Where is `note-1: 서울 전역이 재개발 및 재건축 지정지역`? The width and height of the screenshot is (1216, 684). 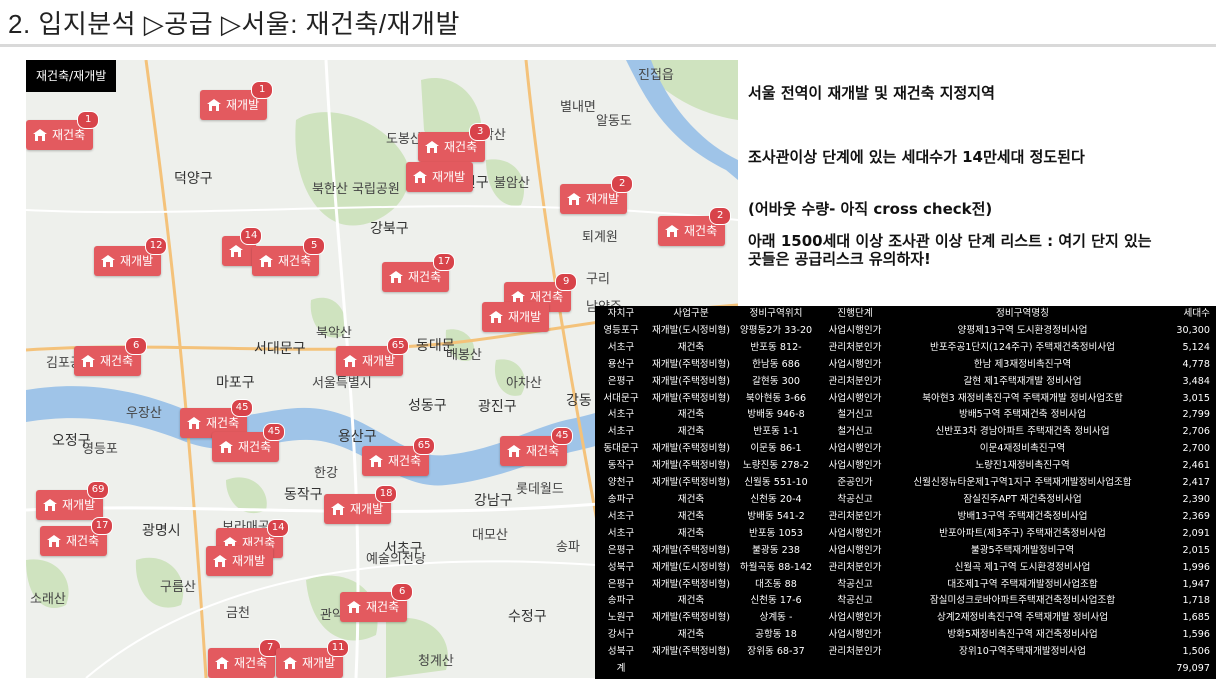
note-1: 서울 전역이 재개발 및 재건축 지정지역 is located at coordinates (871, 93).